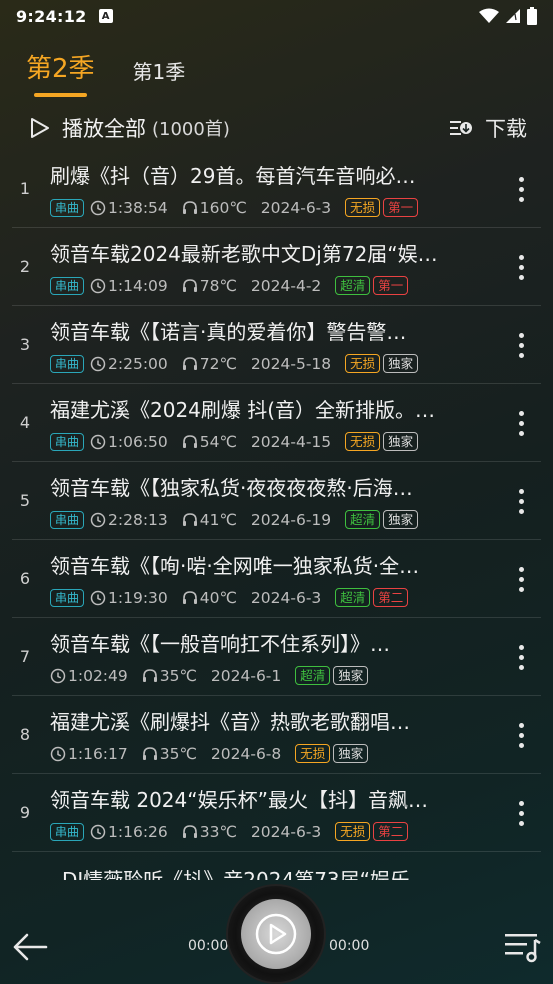 Image resolution: width=553 pixels, height=984 pixels. Describe the element at coordinates (489, 15) in the screenshot. I see `wifi-icon` at that location.